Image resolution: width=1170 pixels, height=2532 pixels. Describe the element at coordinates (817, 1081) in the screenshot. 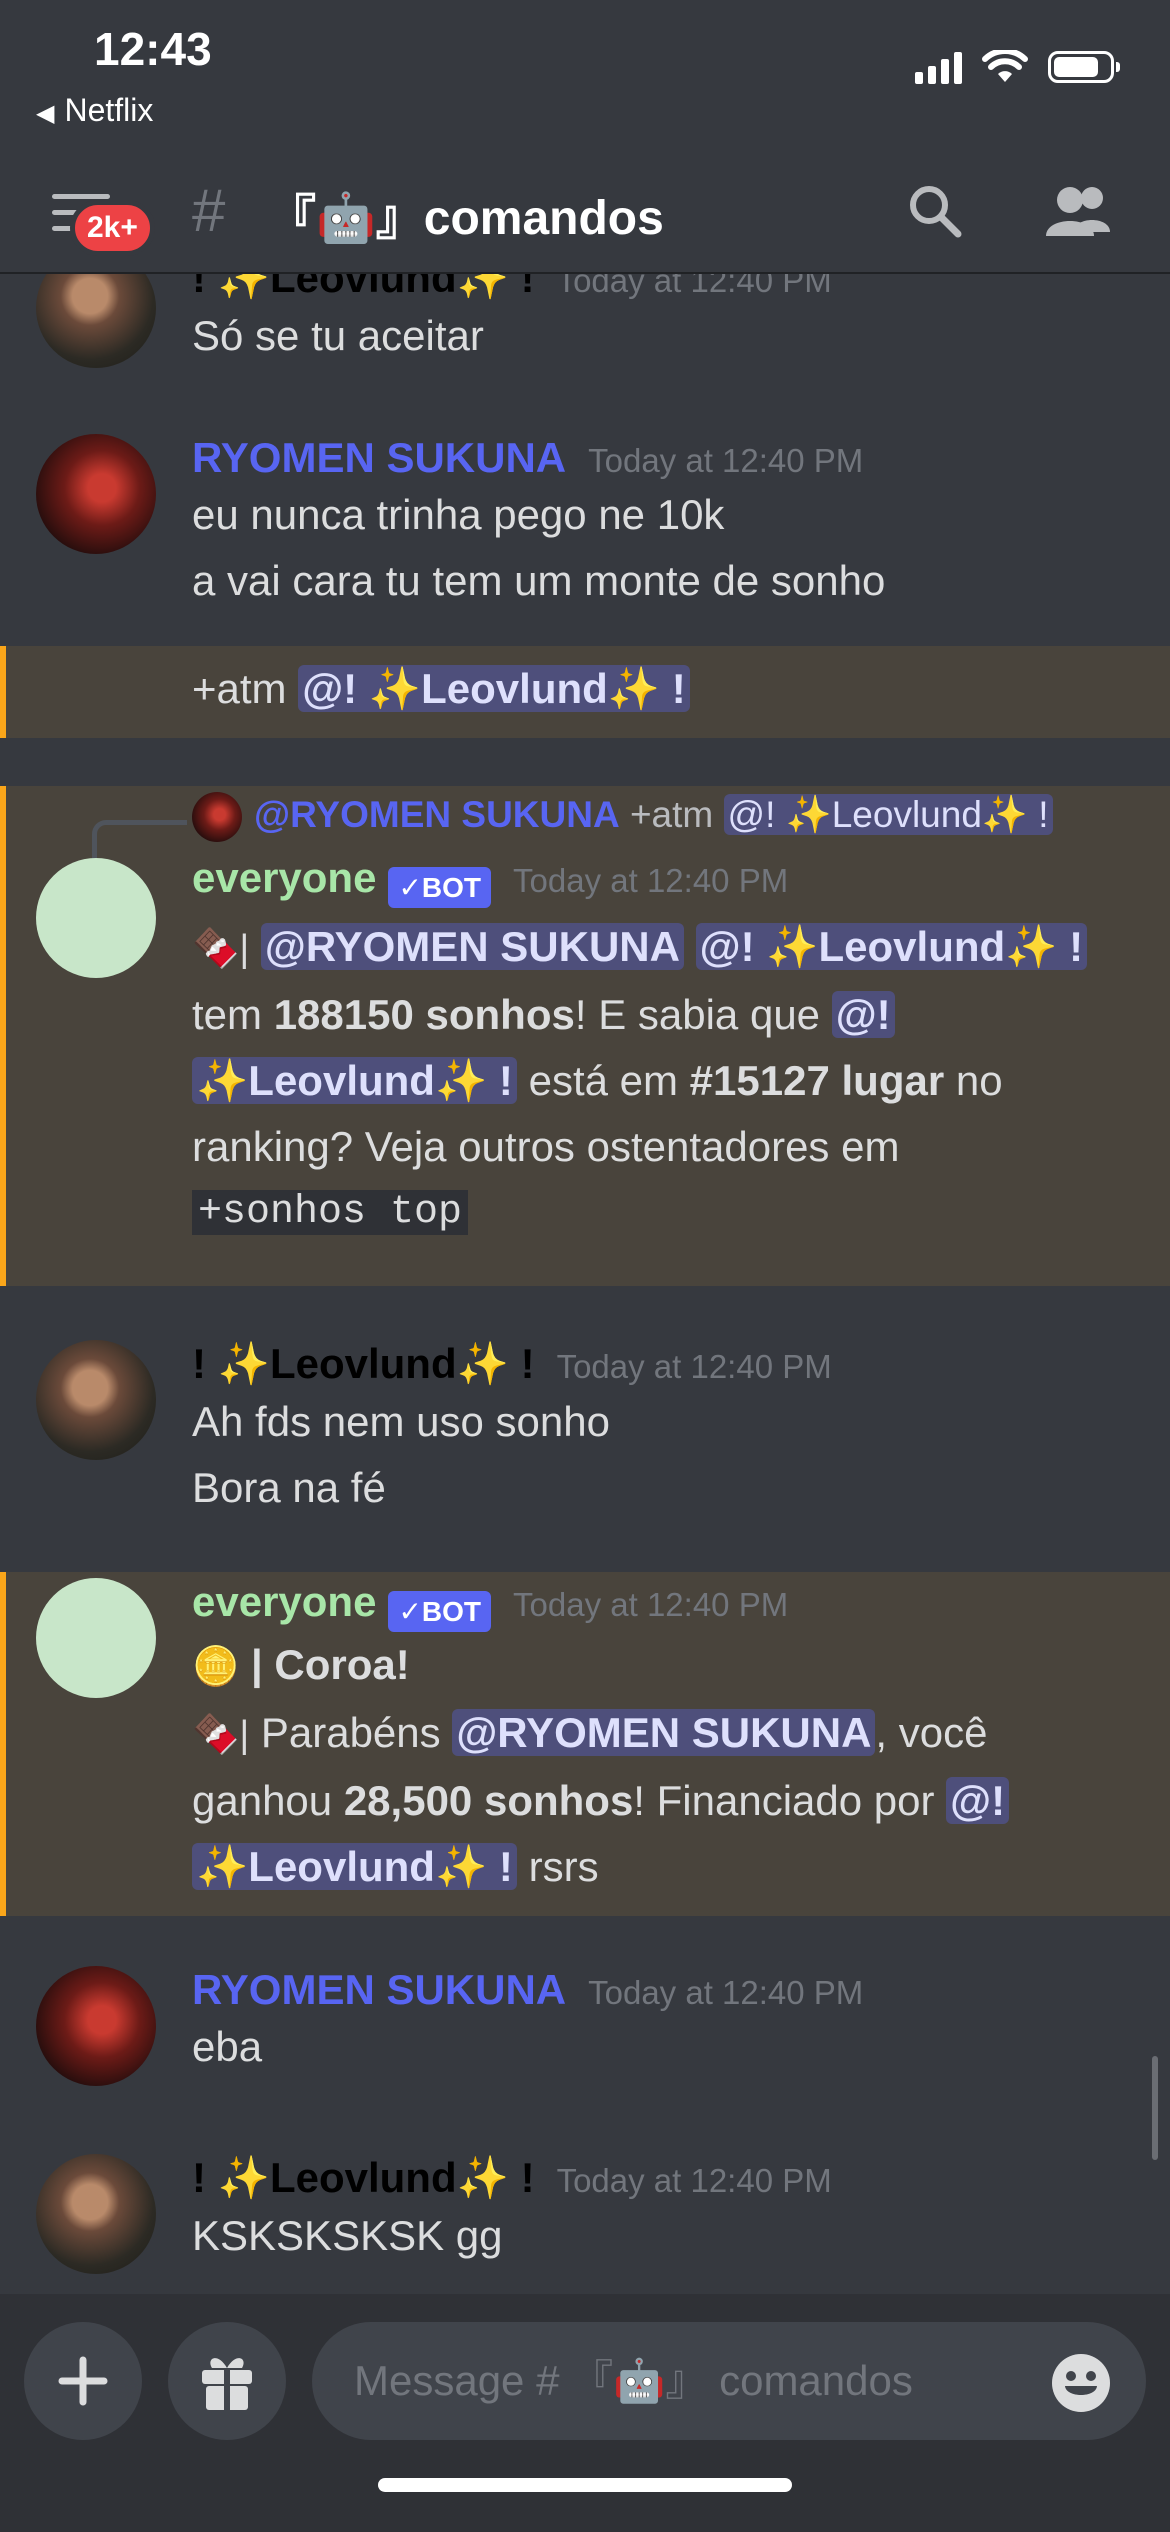

I see `bold-text: #15127 lugar` at that location.